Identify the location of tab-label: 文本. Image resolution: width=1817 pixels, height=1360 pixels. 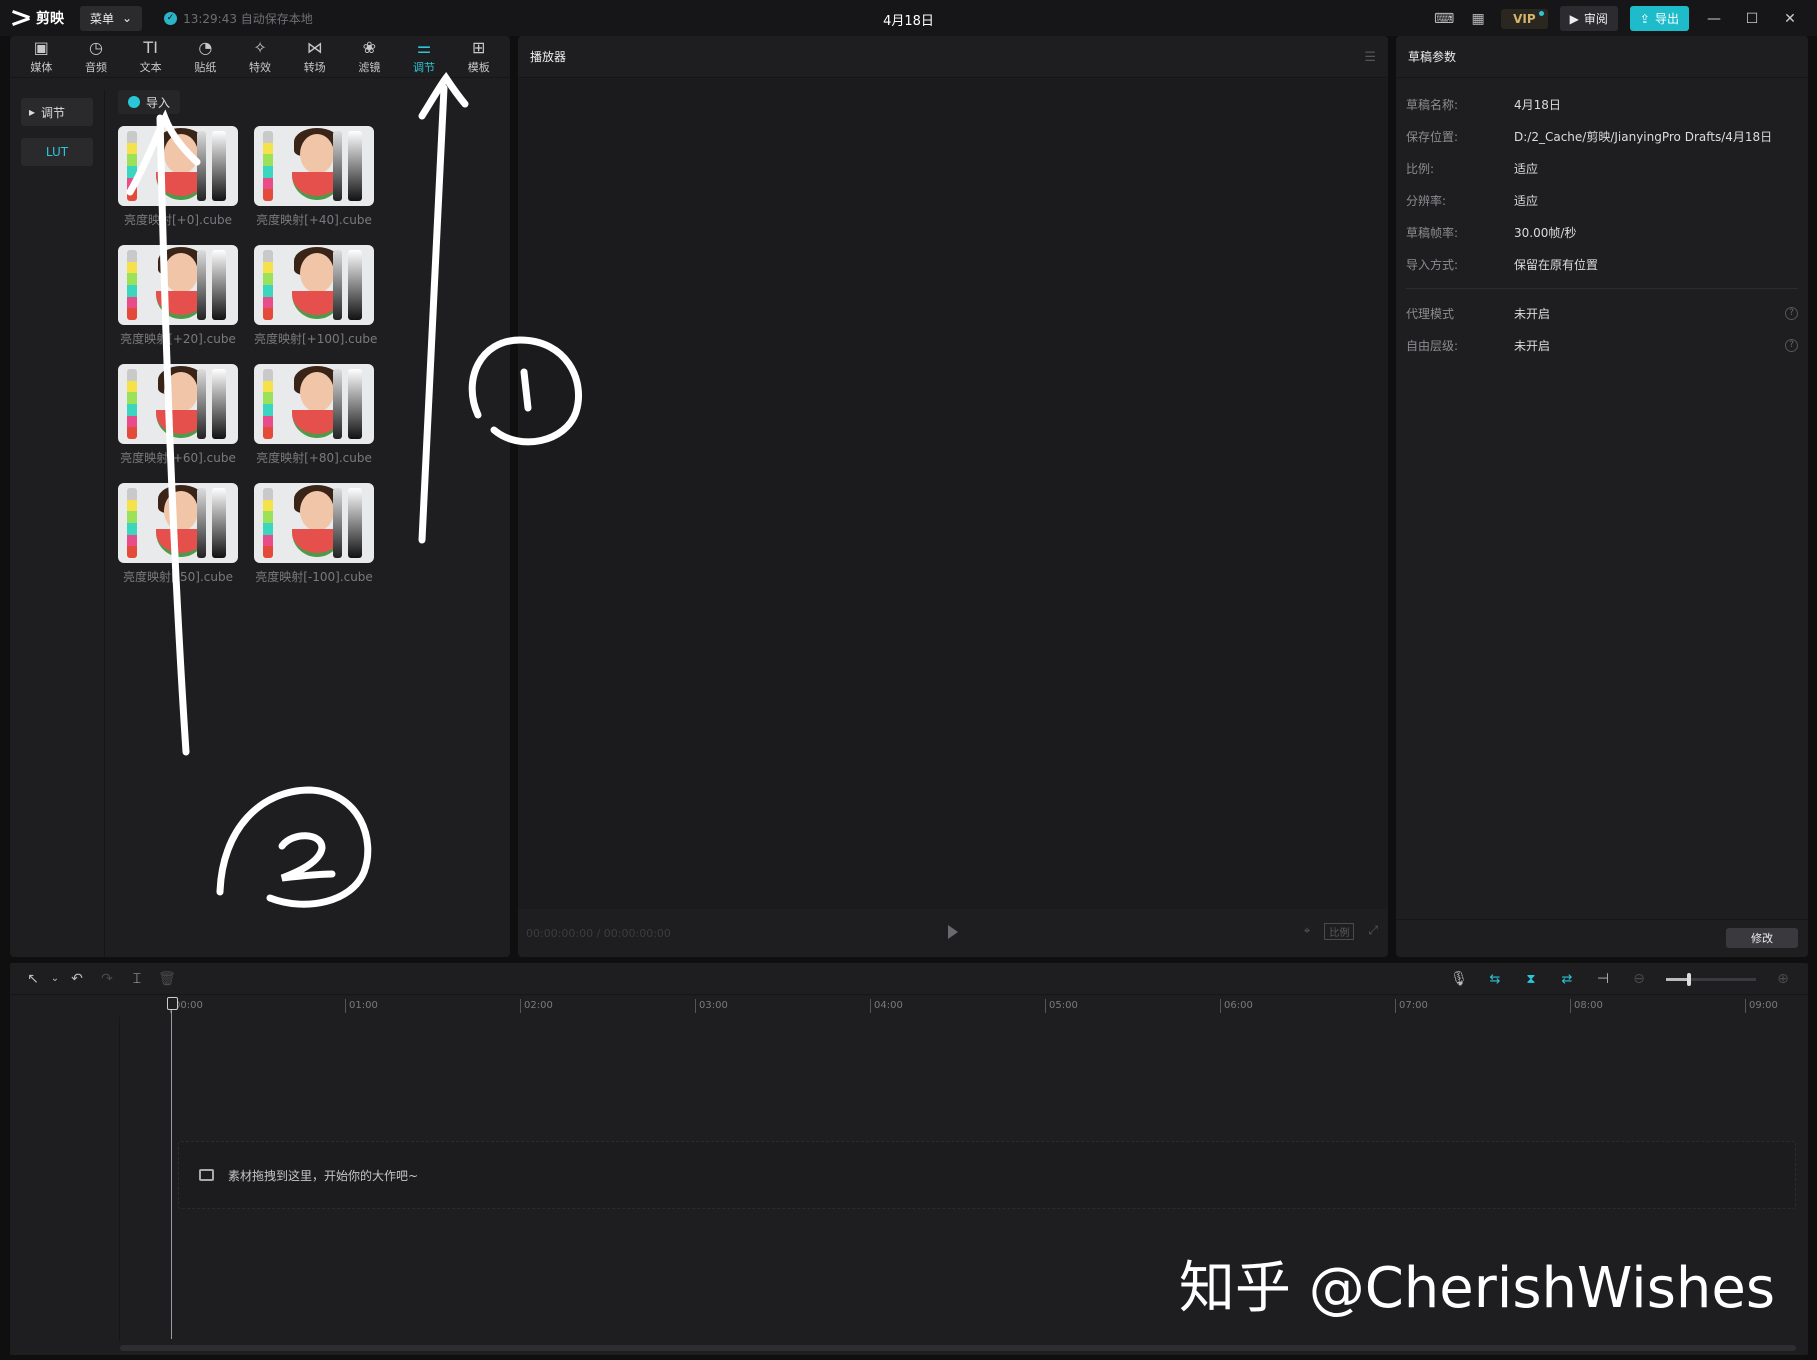
(150, 67).